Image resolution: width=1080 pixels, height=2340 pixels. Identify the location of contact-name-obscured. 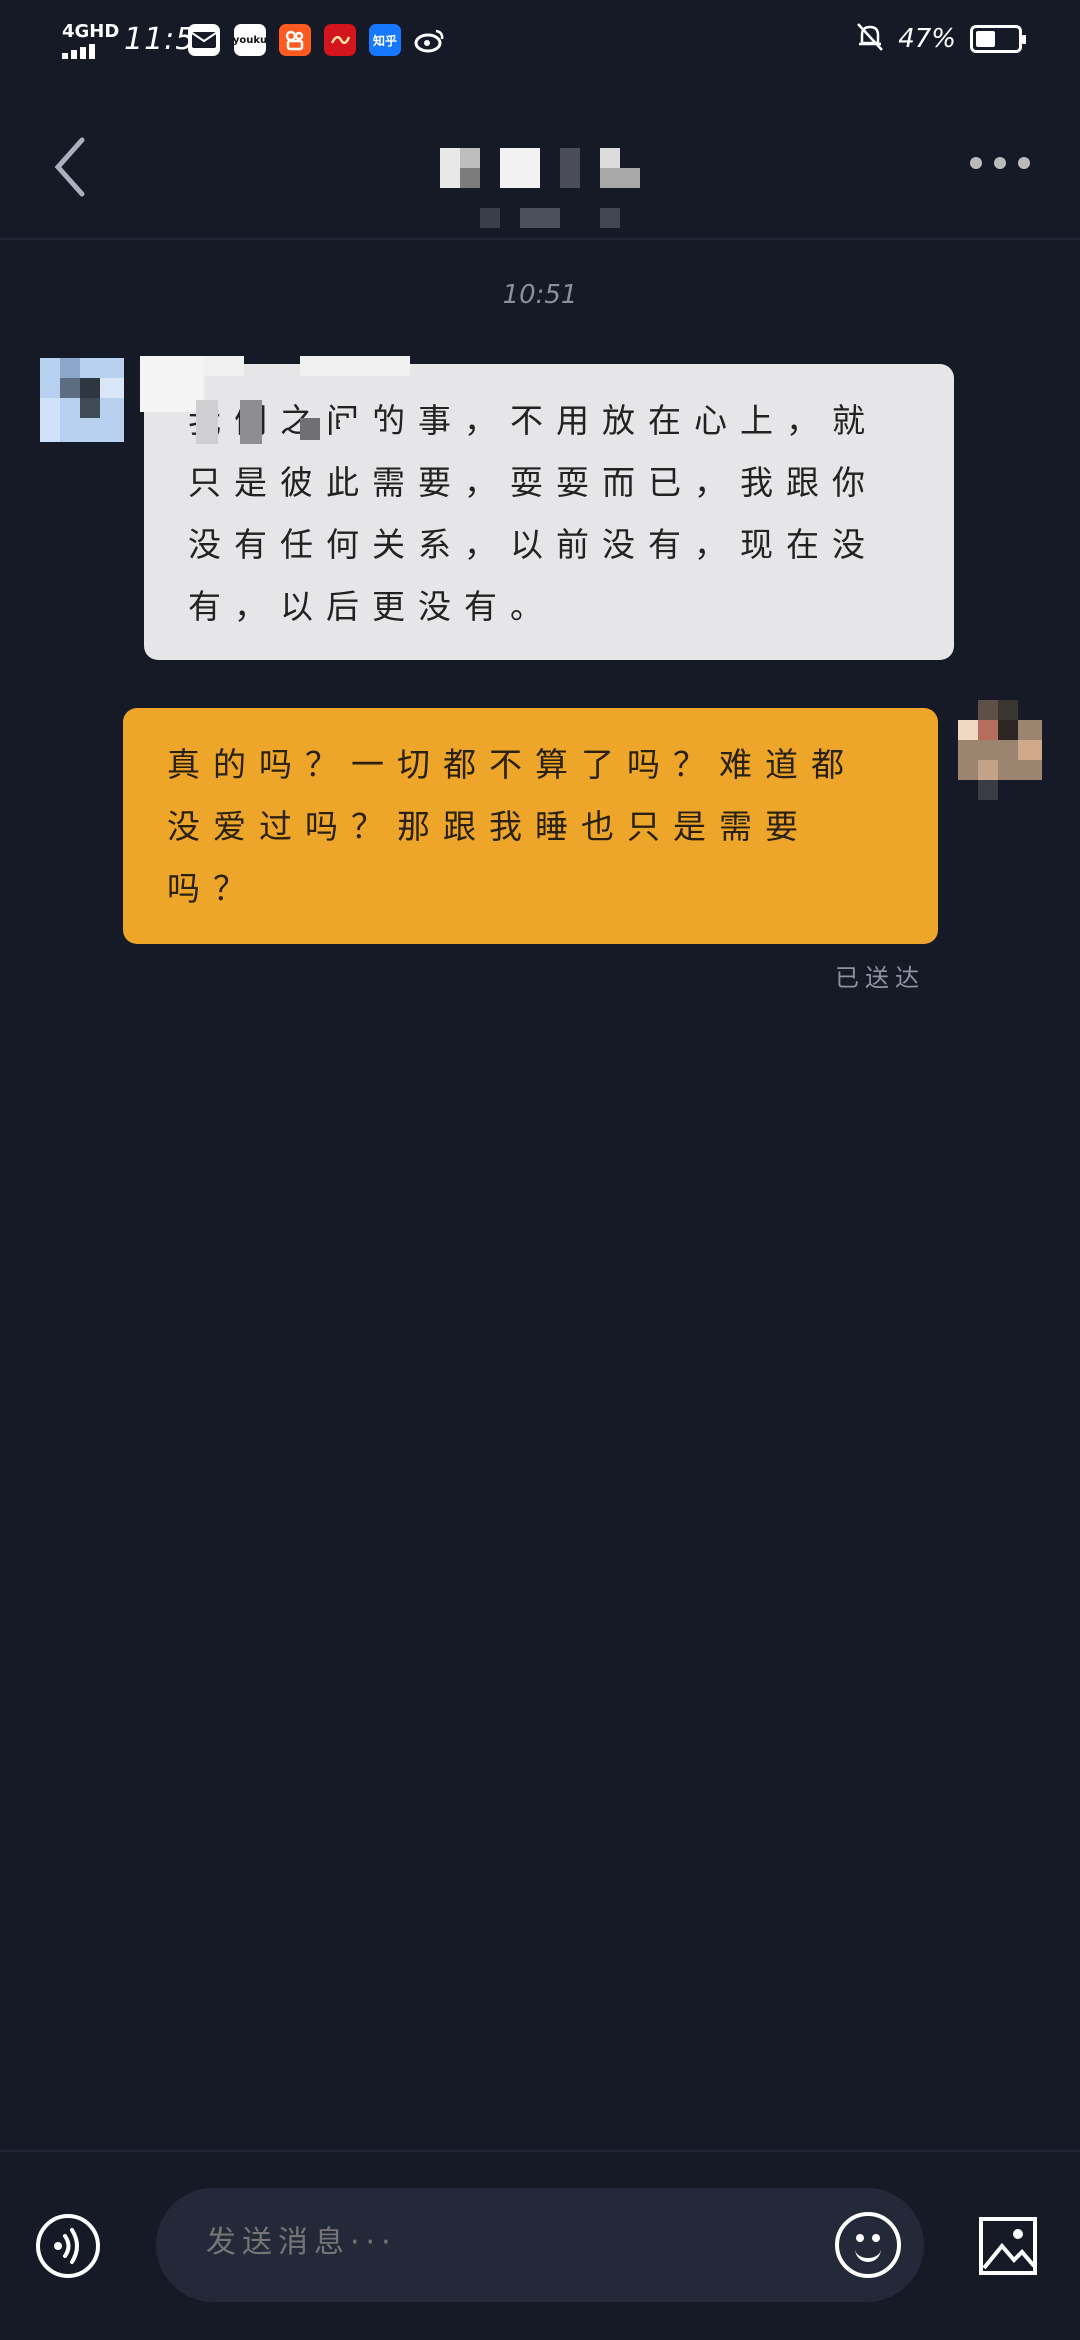
(550, 173).